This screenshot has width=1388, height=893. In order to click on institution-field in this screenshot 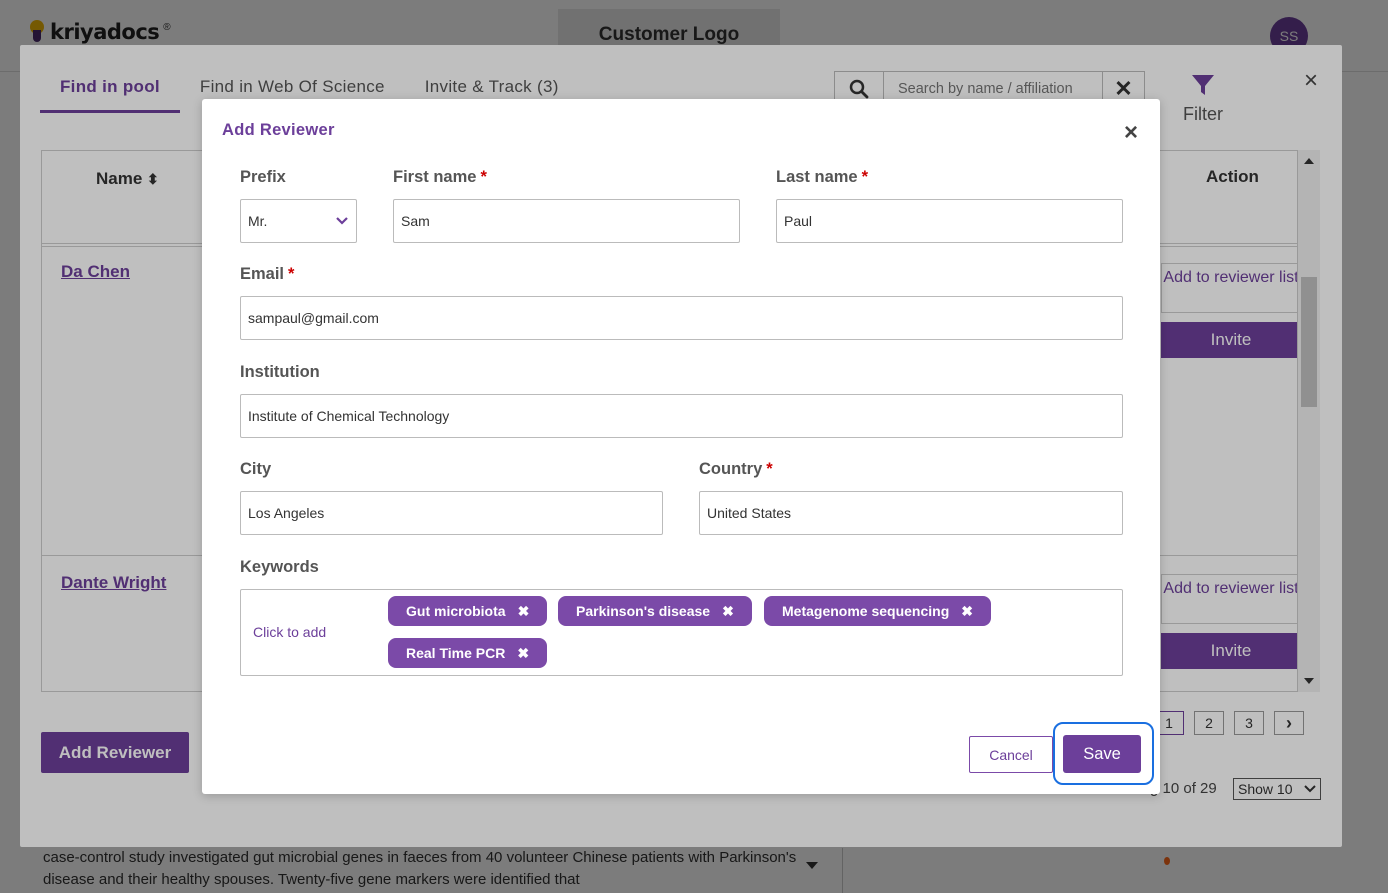, I will do `click(681, 416)`.